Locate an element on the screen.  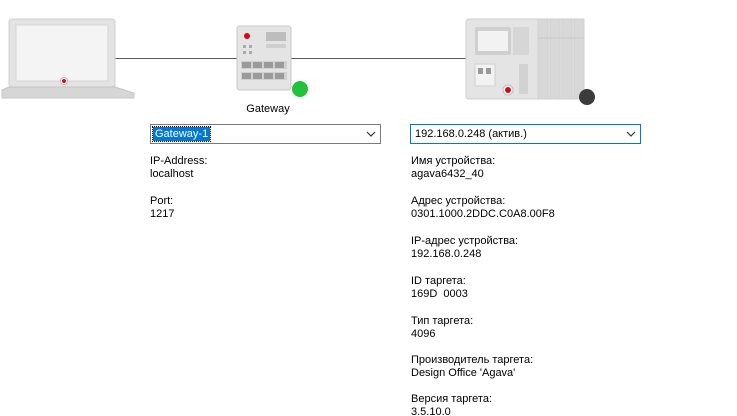
device-ip-block: IP-адрес устройства: 192.168.0.248 is located at coordinates (464, 248).